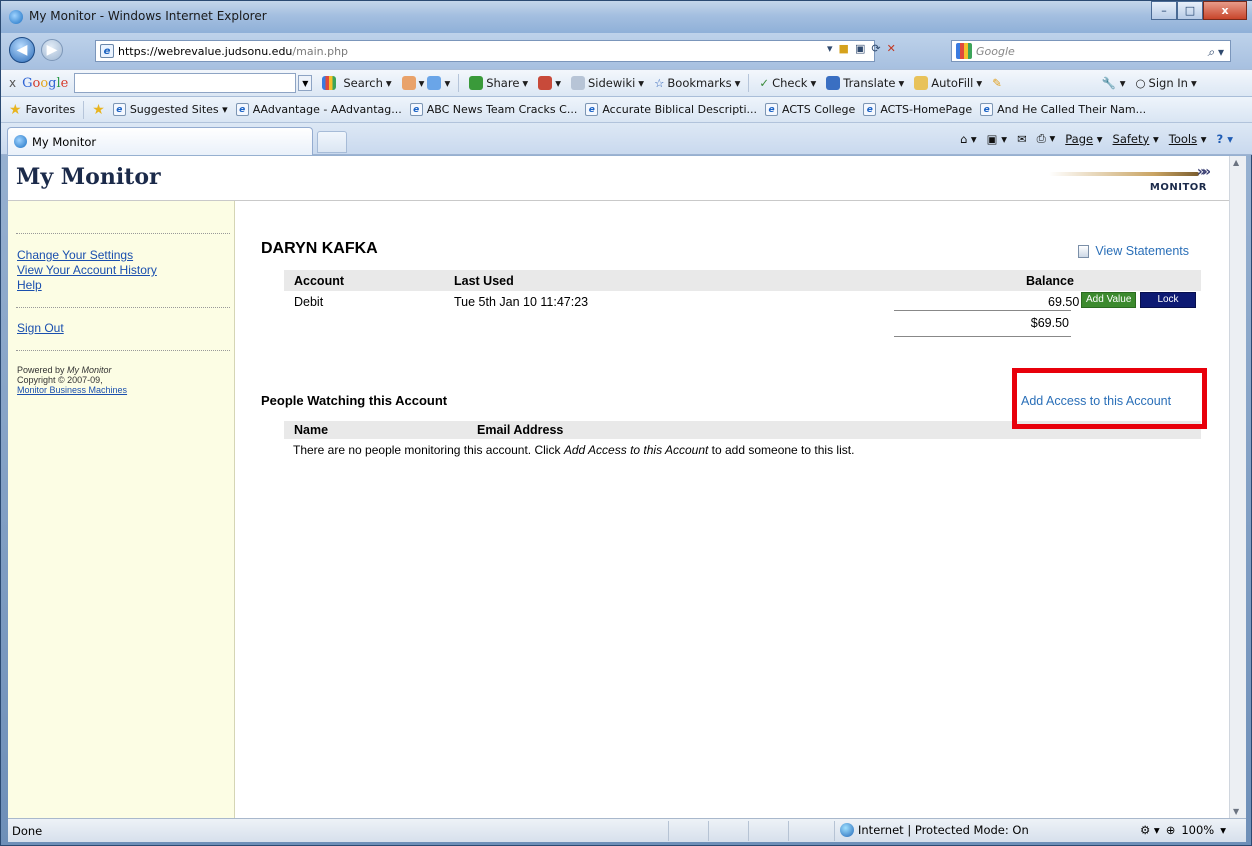 Image resolution: width=1252 pixels, height=846 pixels. I want to click on security-zone: Internet | Protected Mode: On, so click(934, 830).